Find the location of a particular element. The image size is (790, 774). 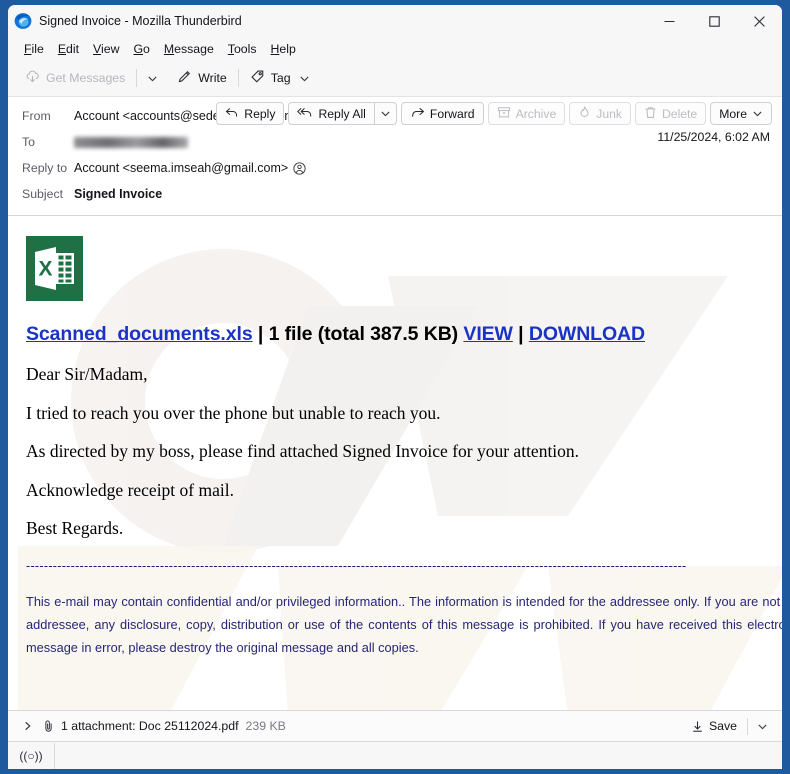

save-attachment-button: Save is located at coordinates (714, 726).